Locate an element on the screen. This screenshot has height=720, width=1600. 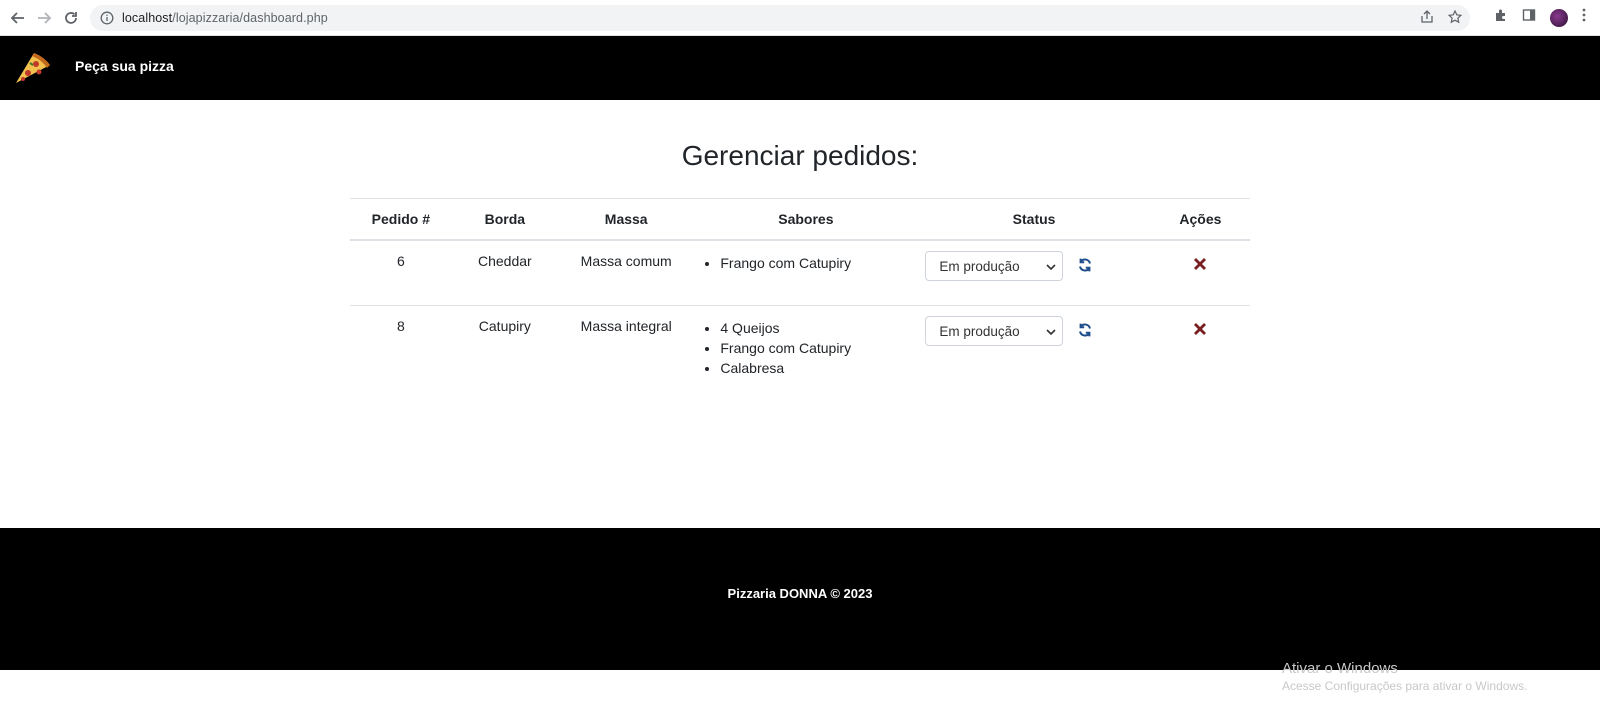
footer-copyright: Pizzaria DONNA © 2023 is located at coordinates (800, 593).